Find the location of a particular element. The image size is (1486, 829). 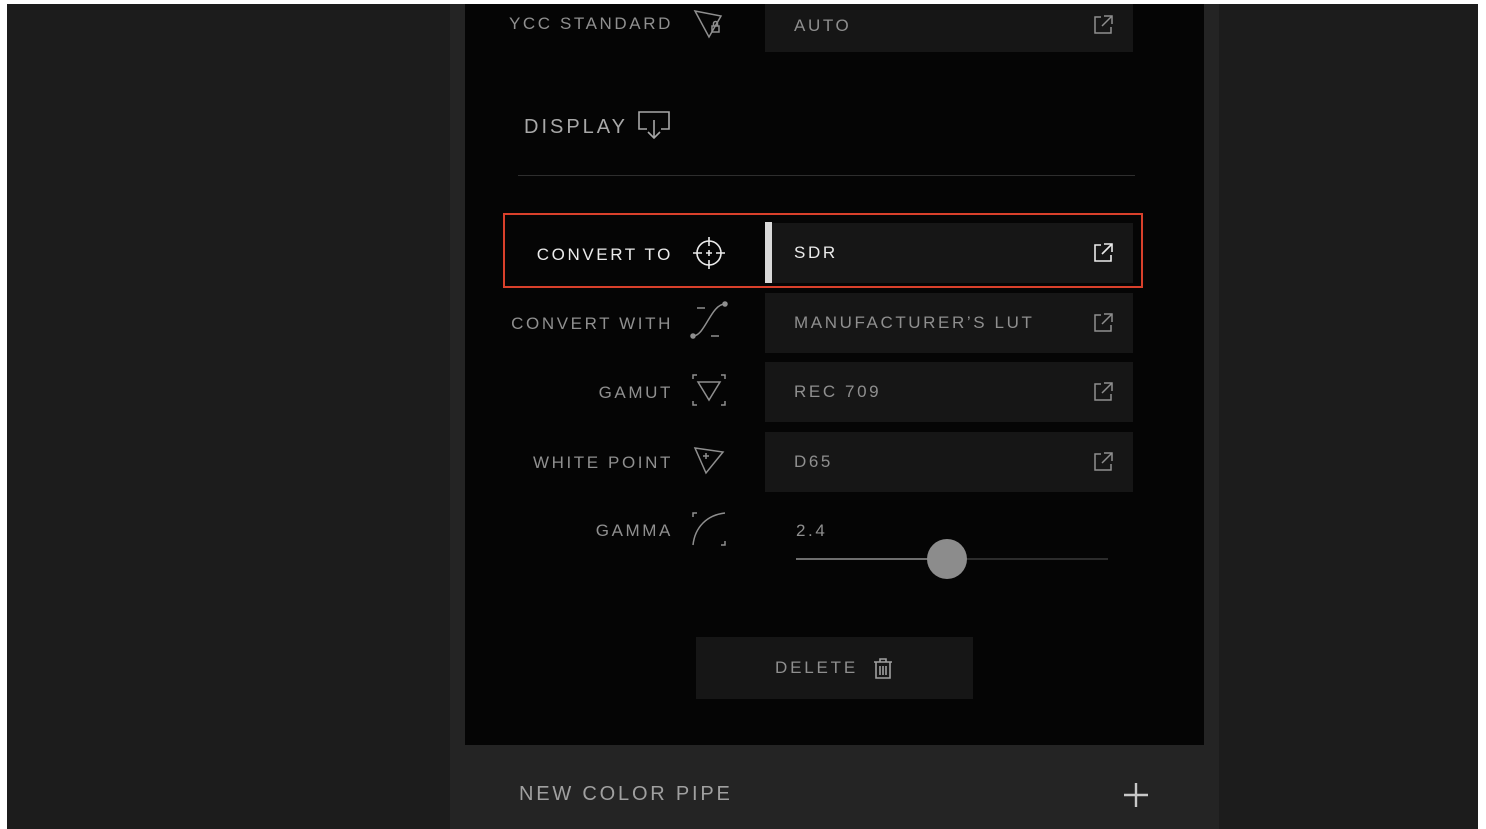

gamma-slider is located at coordinates (952, 559).